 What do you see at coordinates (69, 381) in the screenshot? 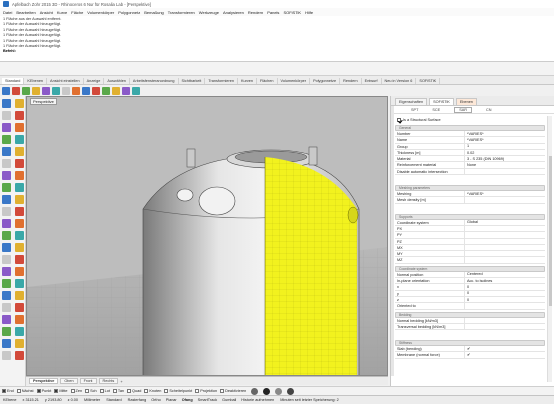
I see `view-tab: Oben` at bounding box center [69, 381].